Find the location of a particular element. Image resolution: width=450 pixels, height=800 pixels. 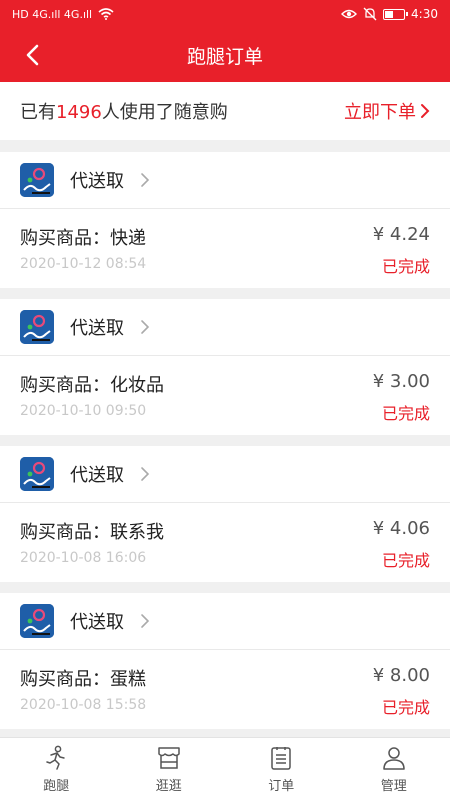

order-time: 2020-10-10 09:50 is located at coordinates (83, 411).